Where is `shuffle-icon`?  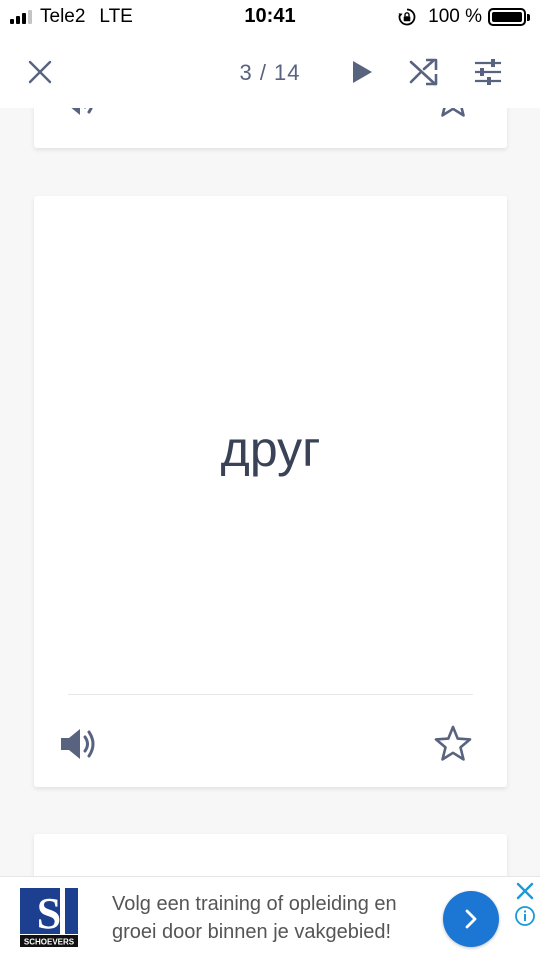
shuffle-icon is located at coordinates (423, 72).